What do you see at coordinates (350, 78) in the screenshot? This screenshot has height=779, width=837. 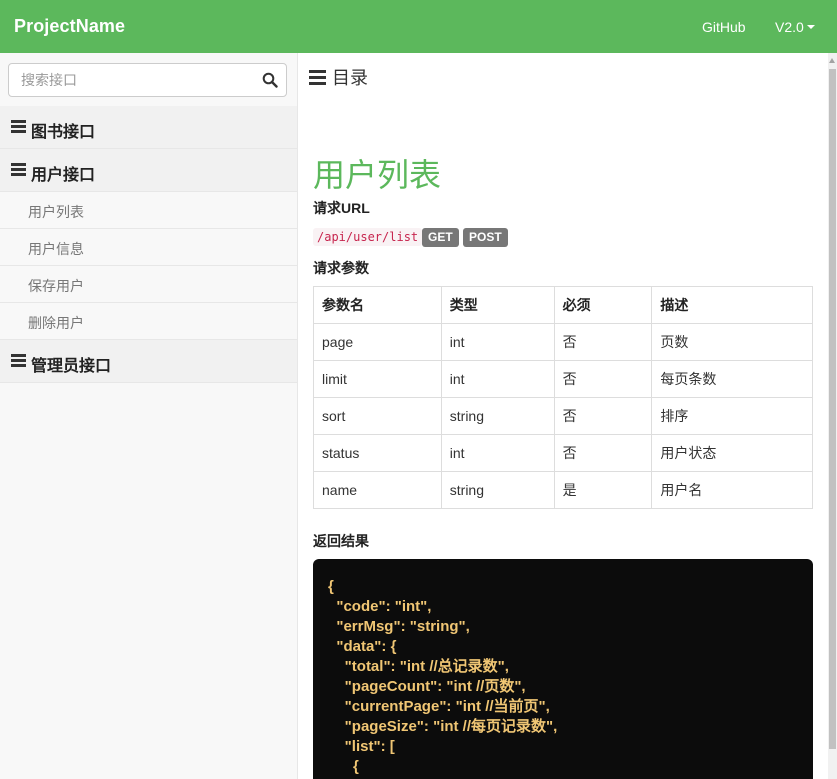 I see `toc-label: 目录` at bounding box center [350, 78].